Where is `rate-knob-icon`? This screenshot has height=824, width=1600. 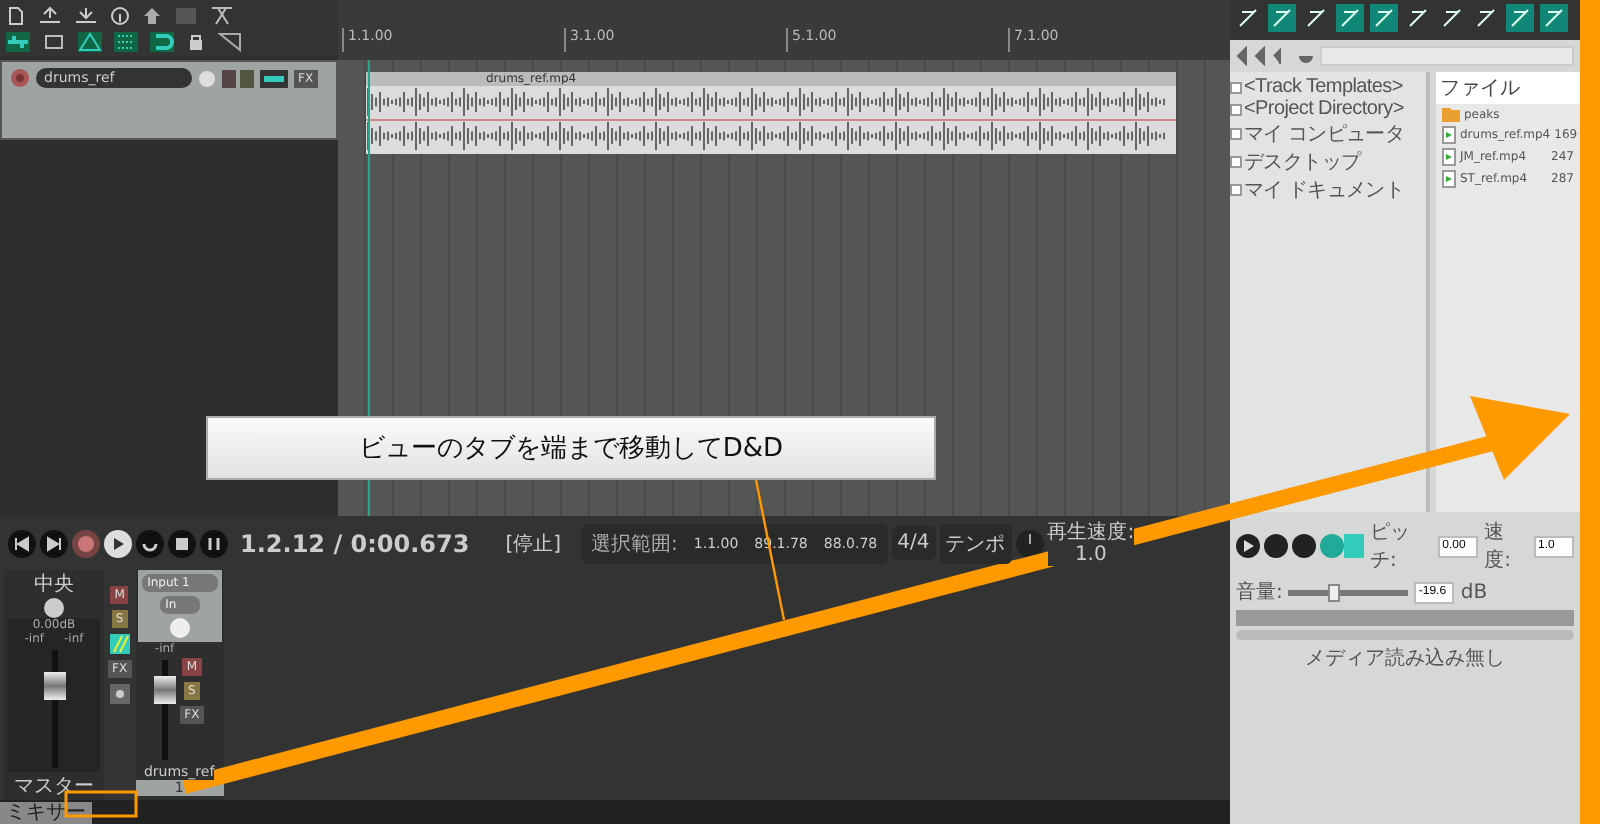
rate-knob-icon is located at coordinates (1029, 543).